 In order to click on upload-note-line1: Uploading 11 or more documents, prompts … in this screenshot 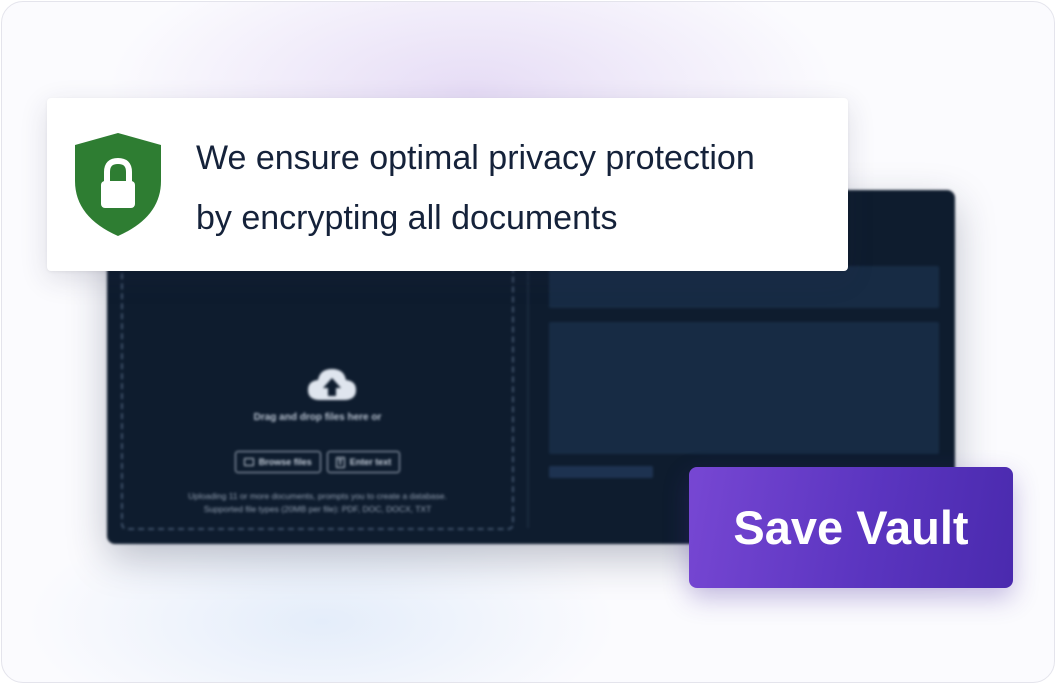, I will do `click(317, 496)`.